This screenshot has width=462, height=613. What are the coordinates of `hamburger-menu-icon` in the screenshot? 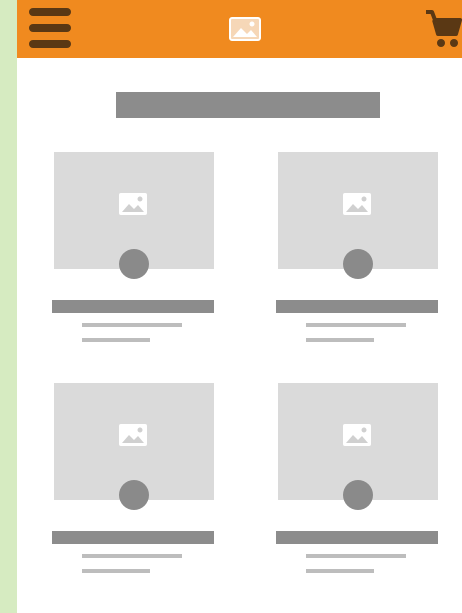 It's located at (51, 28).